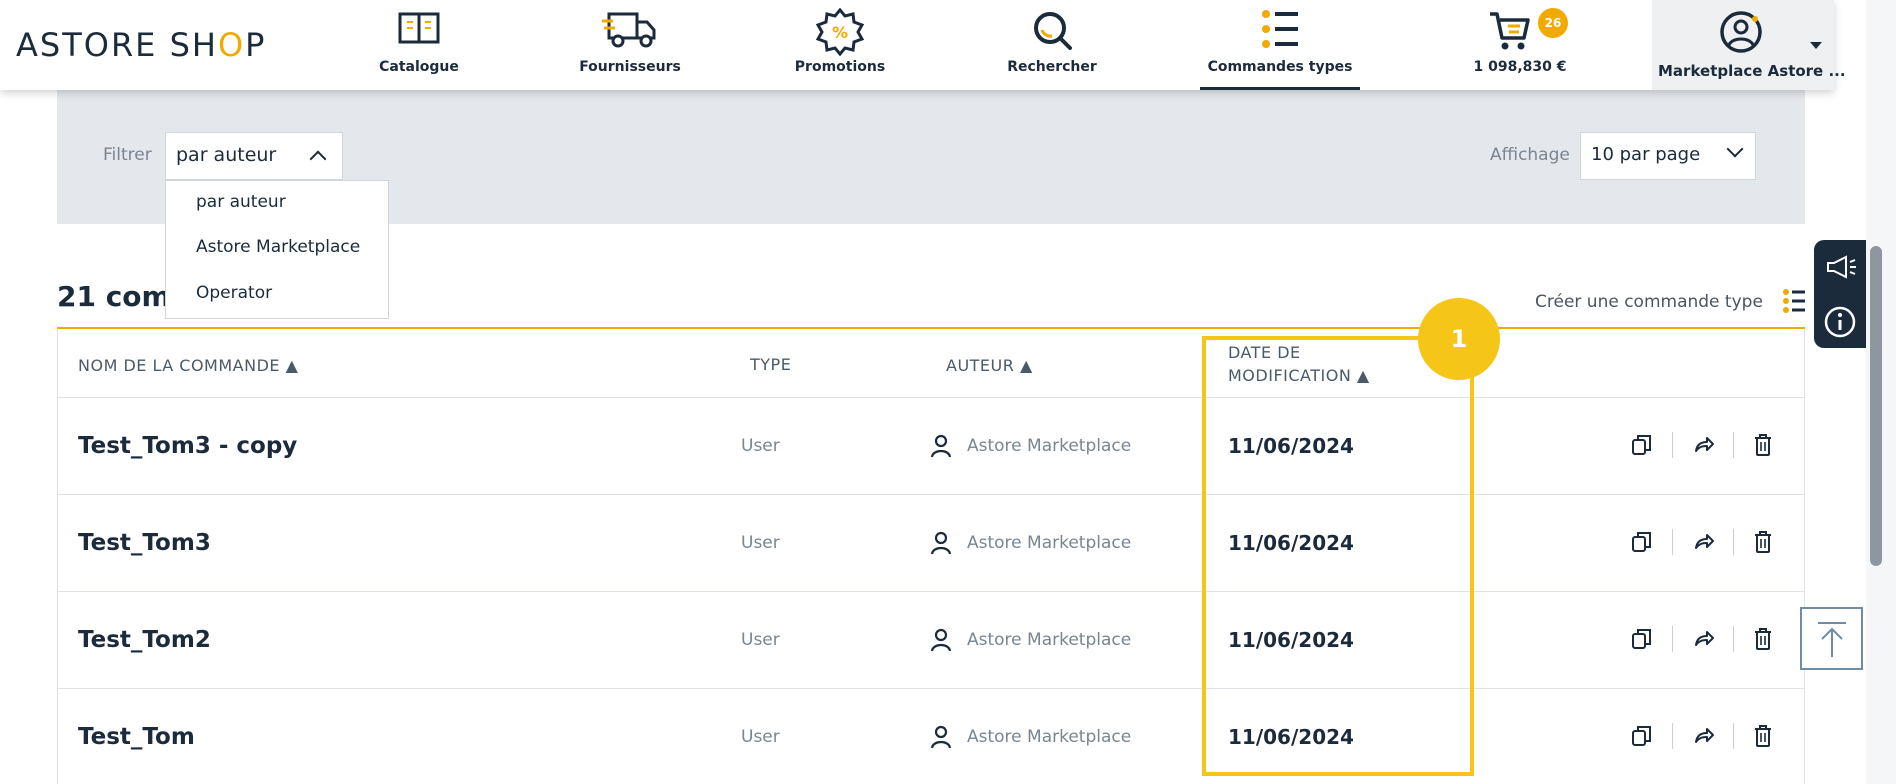  I want to click on filter-option: Operator, so click(234, 293).